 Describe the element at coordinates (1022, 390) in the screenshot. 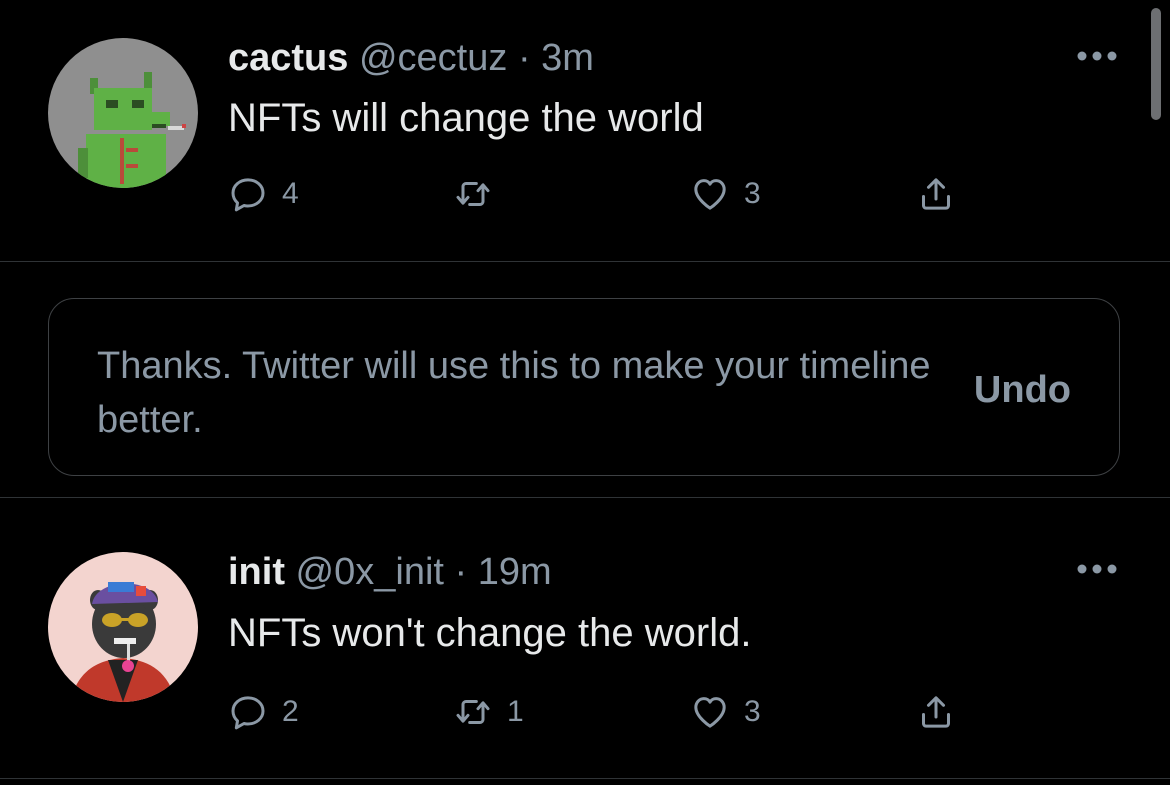

I see `undo-button: Undo` at that location.